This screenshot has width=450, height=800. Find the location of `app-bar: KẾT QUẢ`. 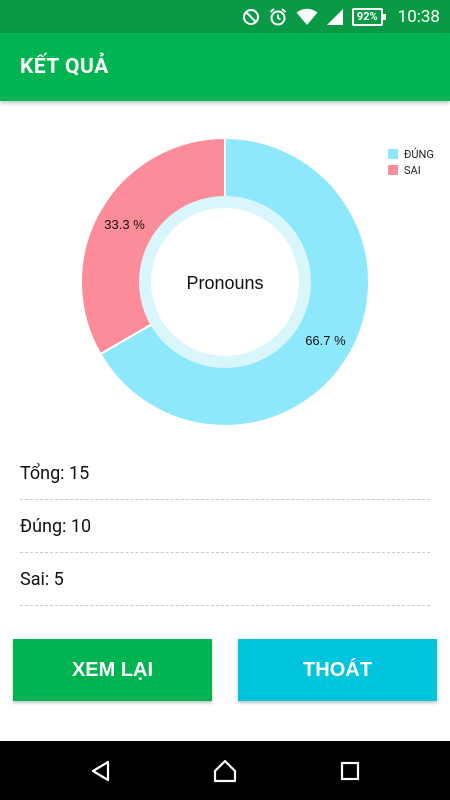

app-bar: KẾT QUẢ is located at coordinates (225, 67).